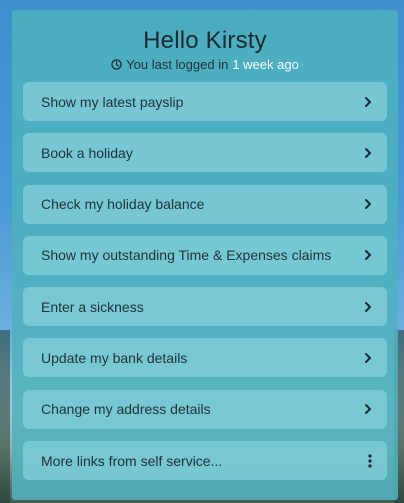 Image resolution: width=404 pixels, height=503 pixels. I want to click on last-login-info: You last logged in 1 week ago, so click(205, 64).